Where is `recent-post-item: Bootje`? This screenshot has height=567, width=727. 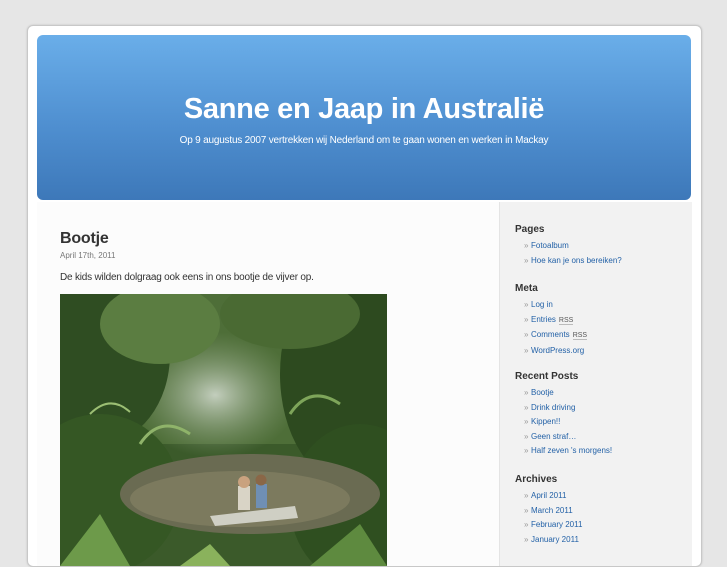 recent-post-item: Bootje is located at coordinates (563, 393).